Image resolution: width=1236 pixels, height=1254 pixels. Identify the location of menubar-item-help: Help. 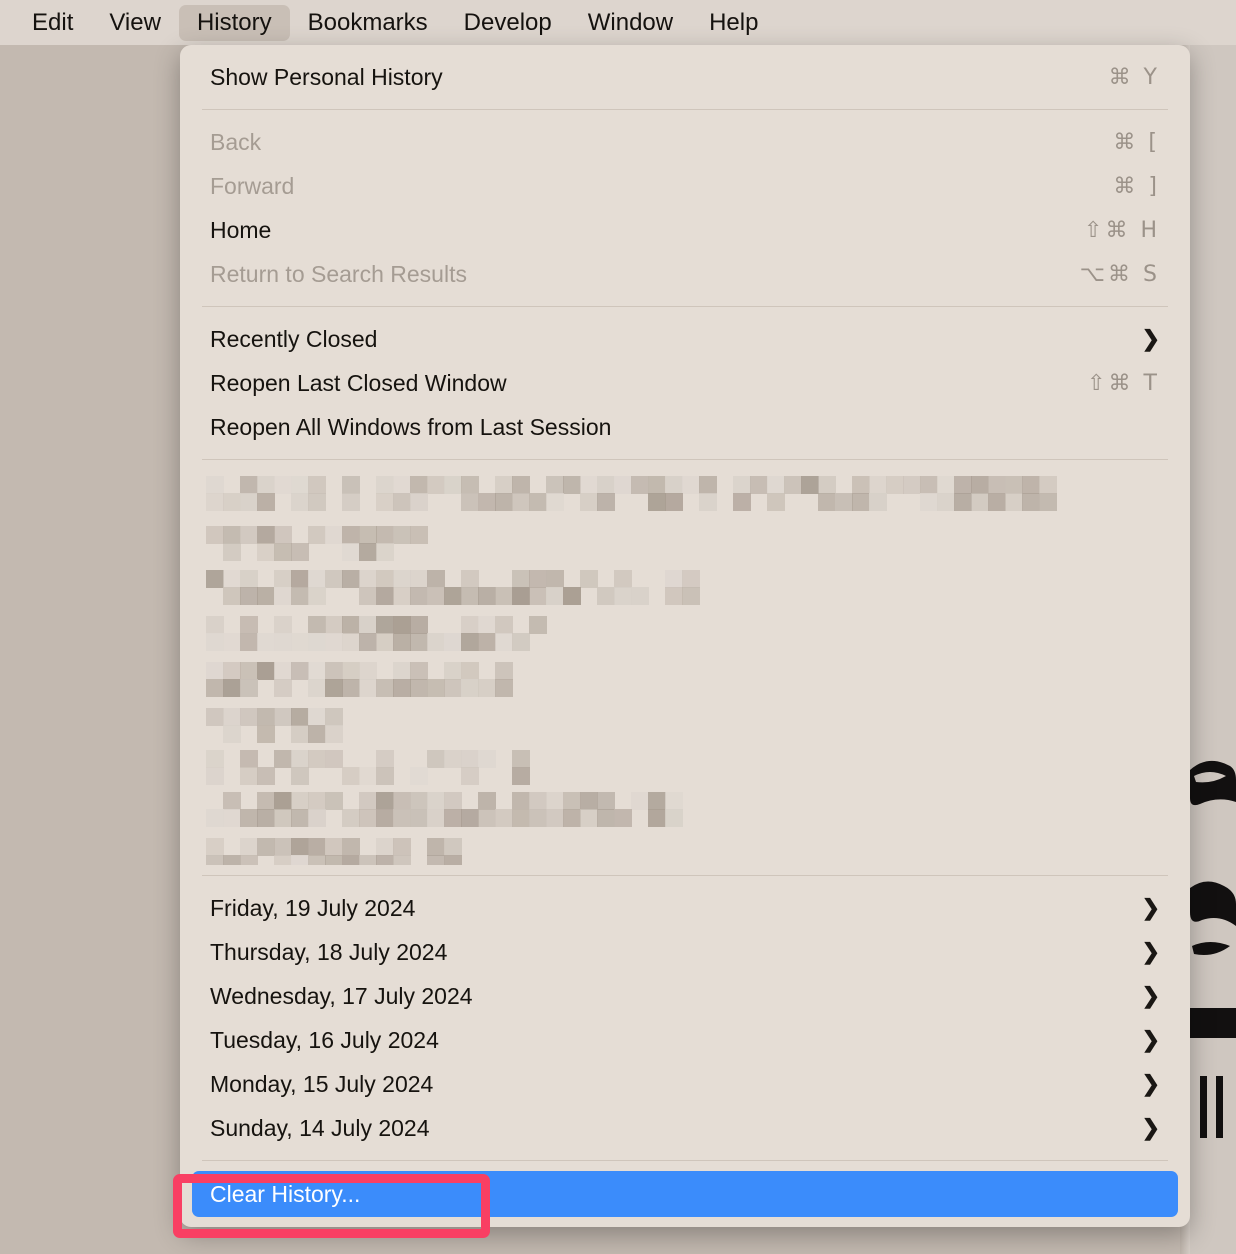
(733, 23).